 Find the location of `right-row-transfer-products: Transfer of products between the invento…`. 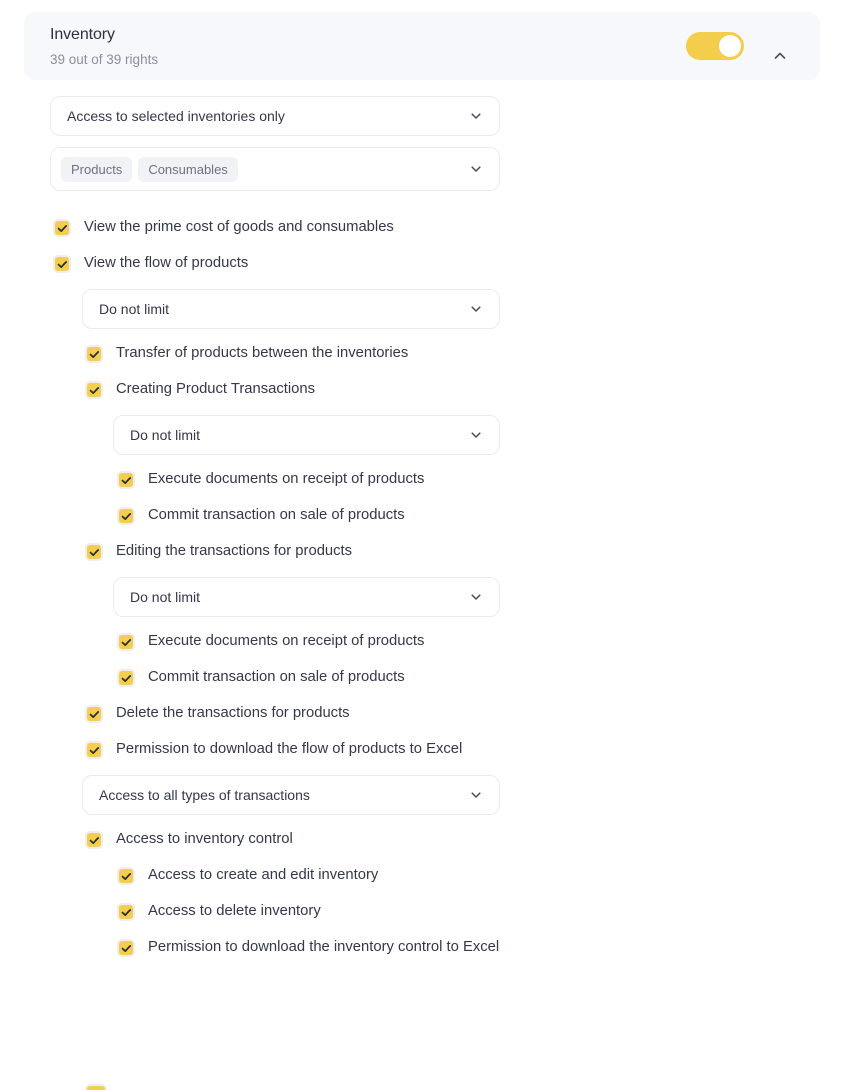

right-row-transfer-products: Transfer of products between the invento… is located at coordinates (300, 354).